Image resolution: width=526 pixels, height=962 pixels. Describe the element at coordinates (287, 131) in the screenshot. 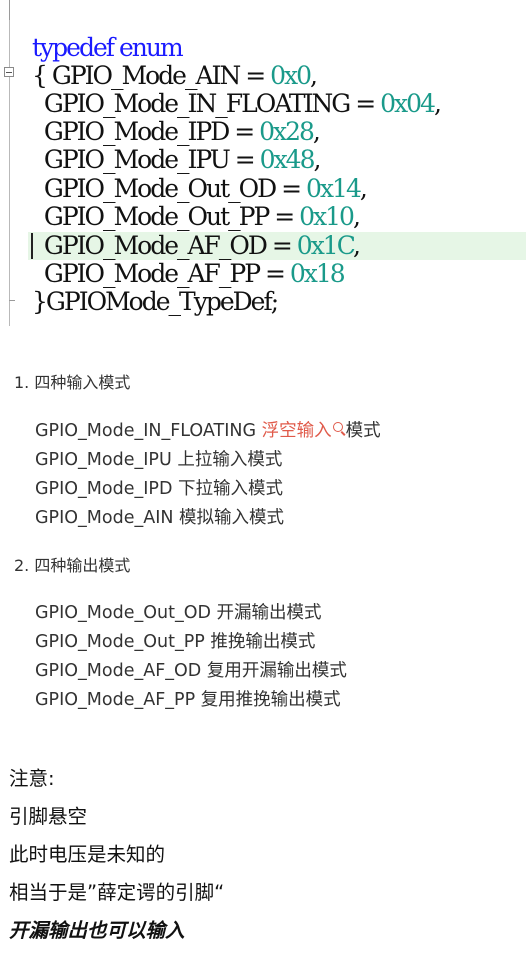

I see `code-number: 0x28` at that location.